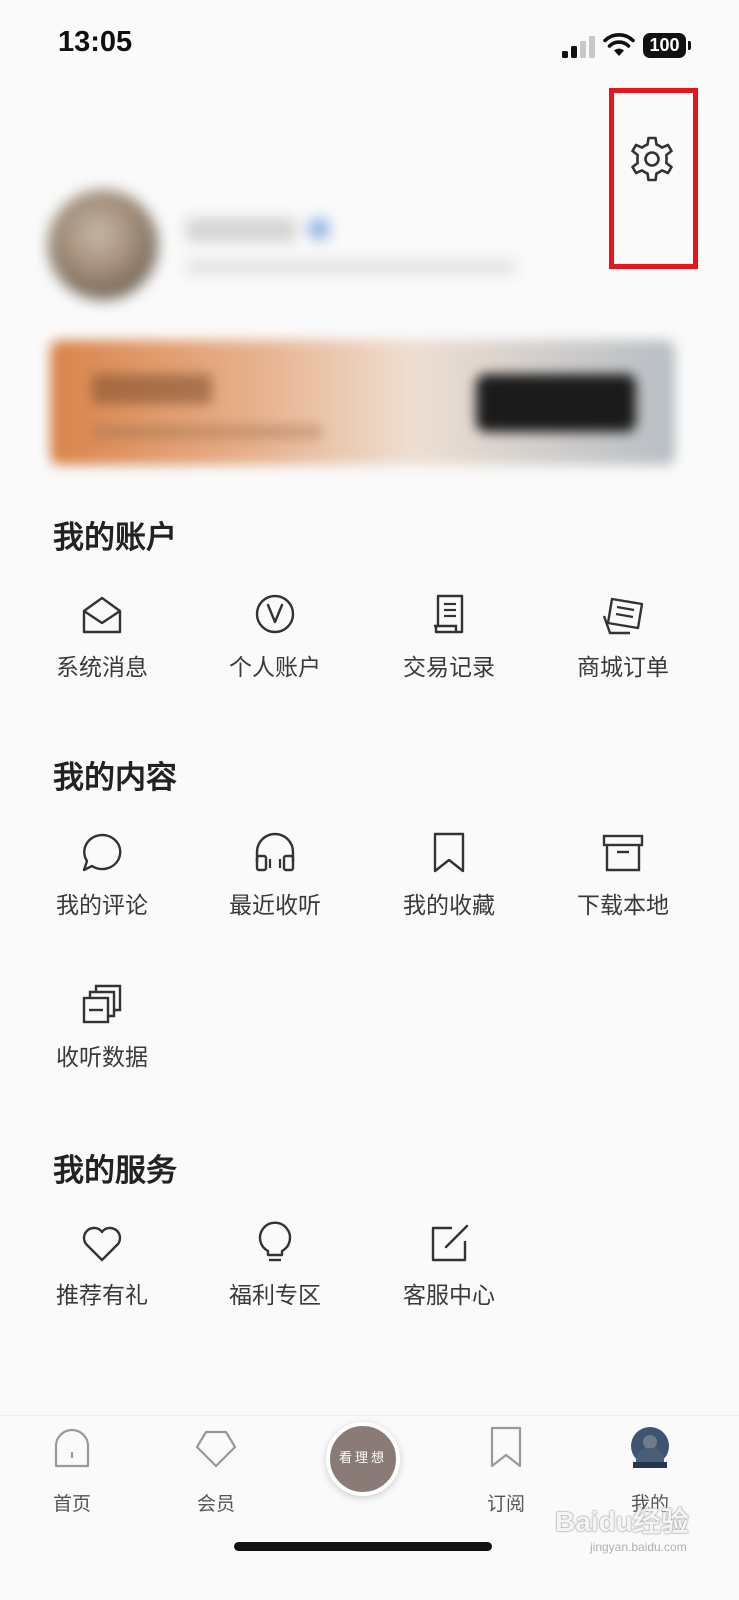 The image size is (739, 1600). Describe the element at coordinates (449, 645) in the screenshot. I see `grid-item-transactions: 交易记录` at that location.